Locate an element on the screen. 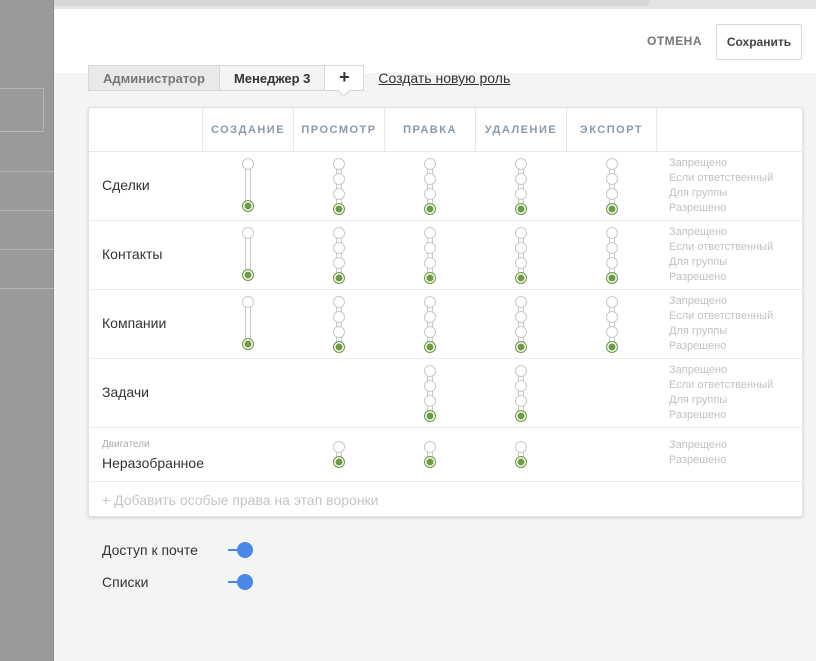 The width and height of the screenshot is (816, 661). add-stage-rights-link: + Добавить особые права на этап воронки is located at coordinates (240, 500).